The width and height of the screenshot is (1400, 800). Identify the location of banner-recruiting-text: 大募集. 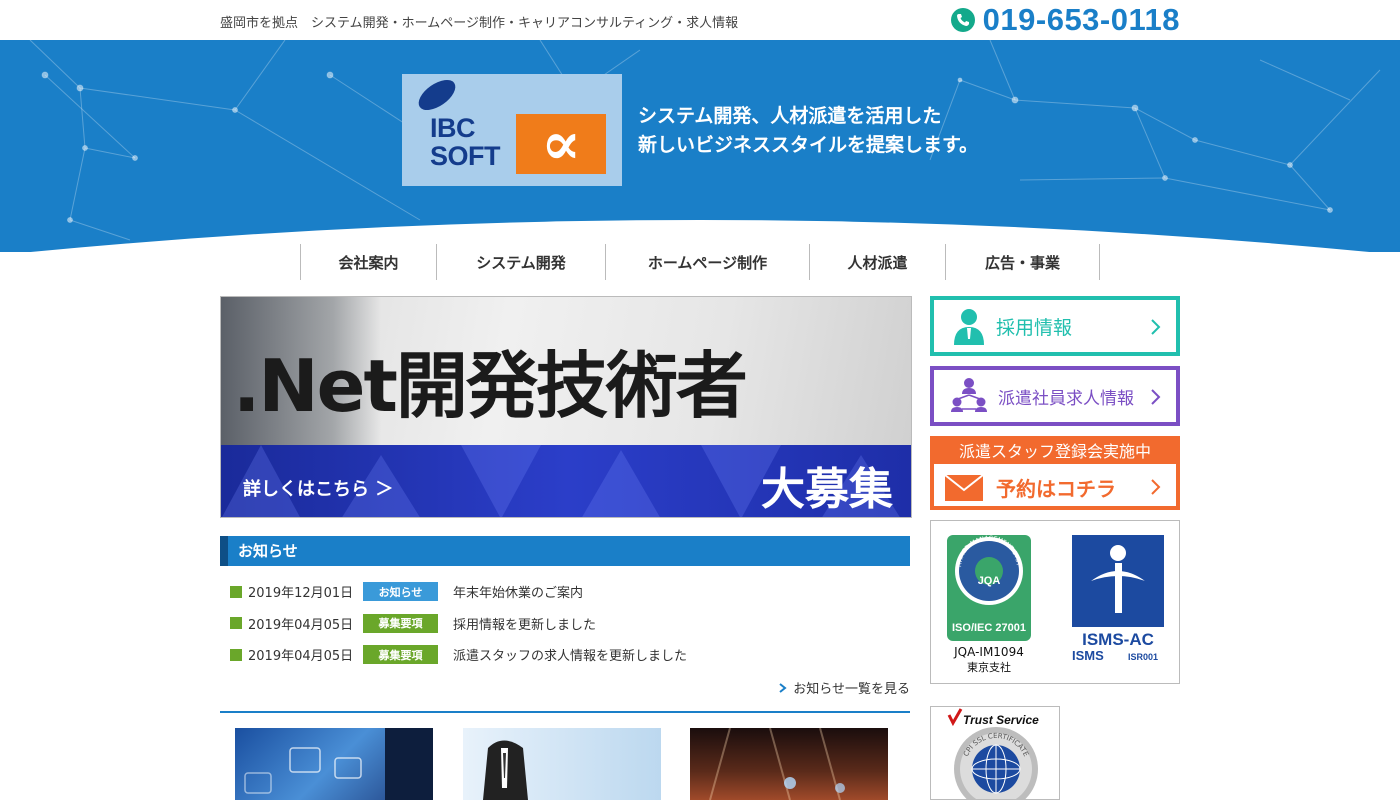
(827, 489).